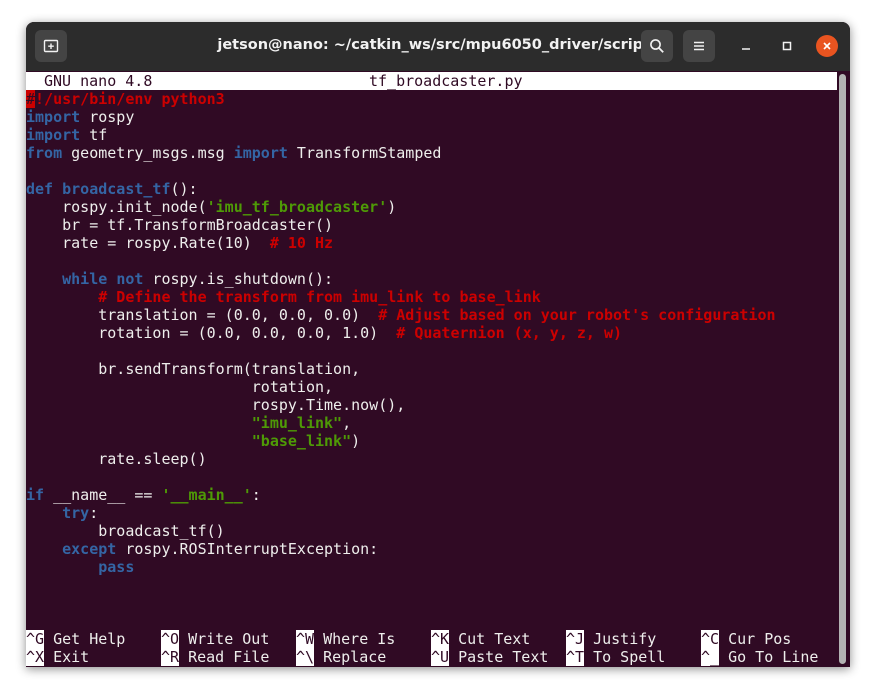 This screenshot has height=695, width=876. I want to click on shortcut-item: ^R Read File, so click(215, 657).